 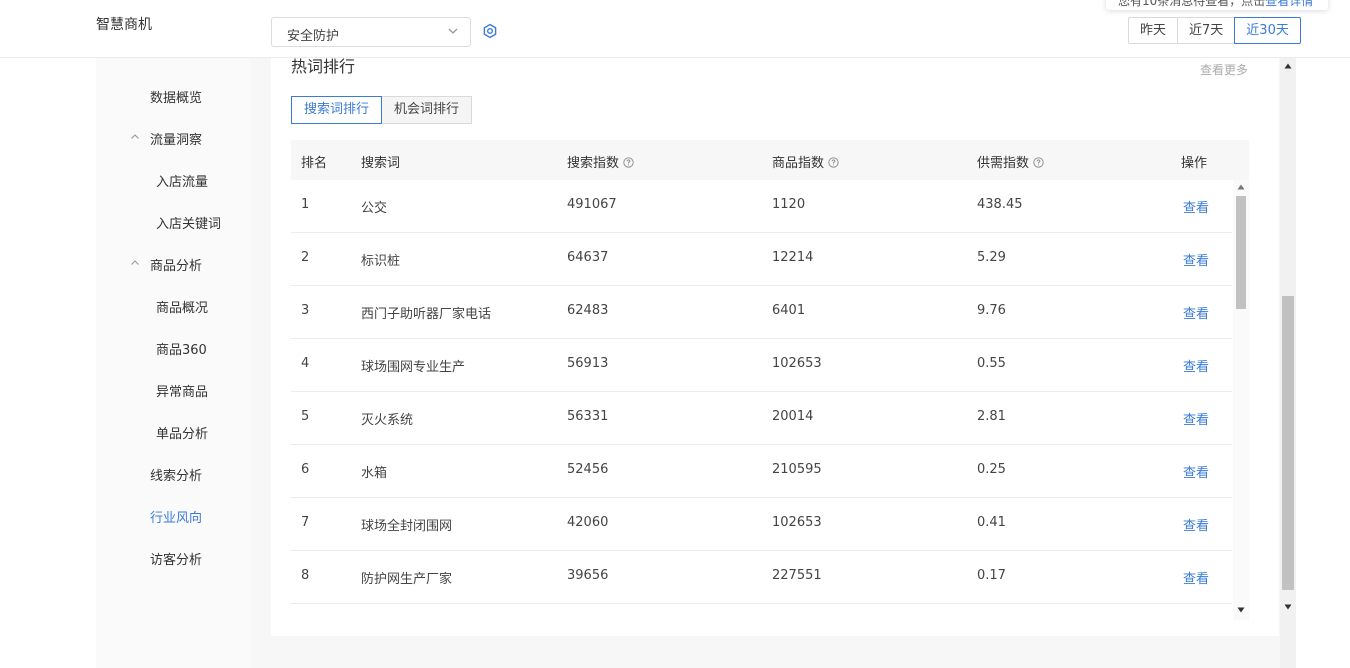 I want to click on sidebar-item-product-overview: 商品概况, so click(x=182, y=306).